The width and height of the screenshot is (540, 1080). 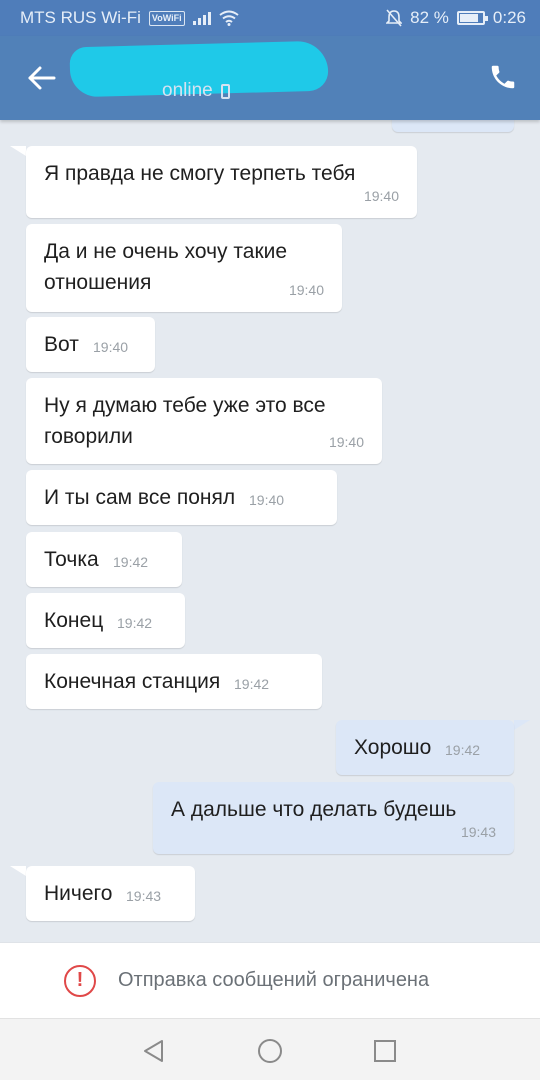 I want to click on battery-icon, so click(x=472, y=18).